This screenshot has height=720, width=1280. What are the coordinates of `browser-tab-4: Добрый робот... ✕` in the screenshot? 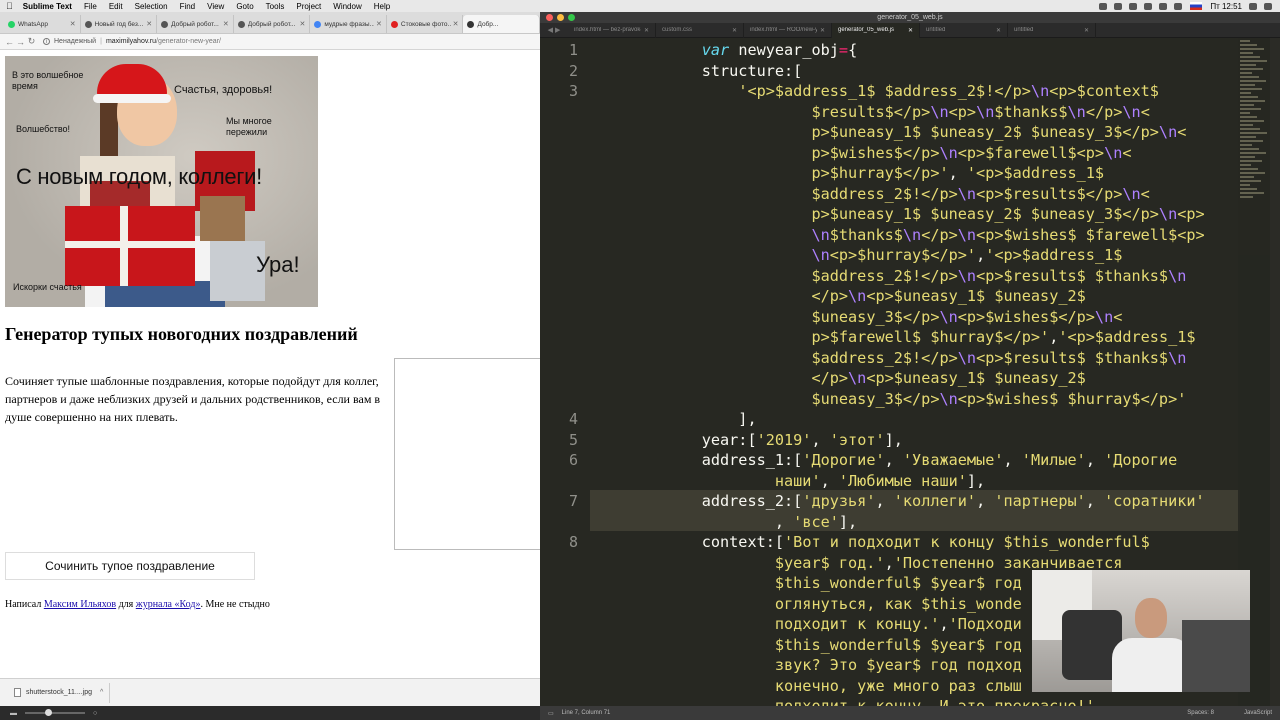 It's located at (272, 24).